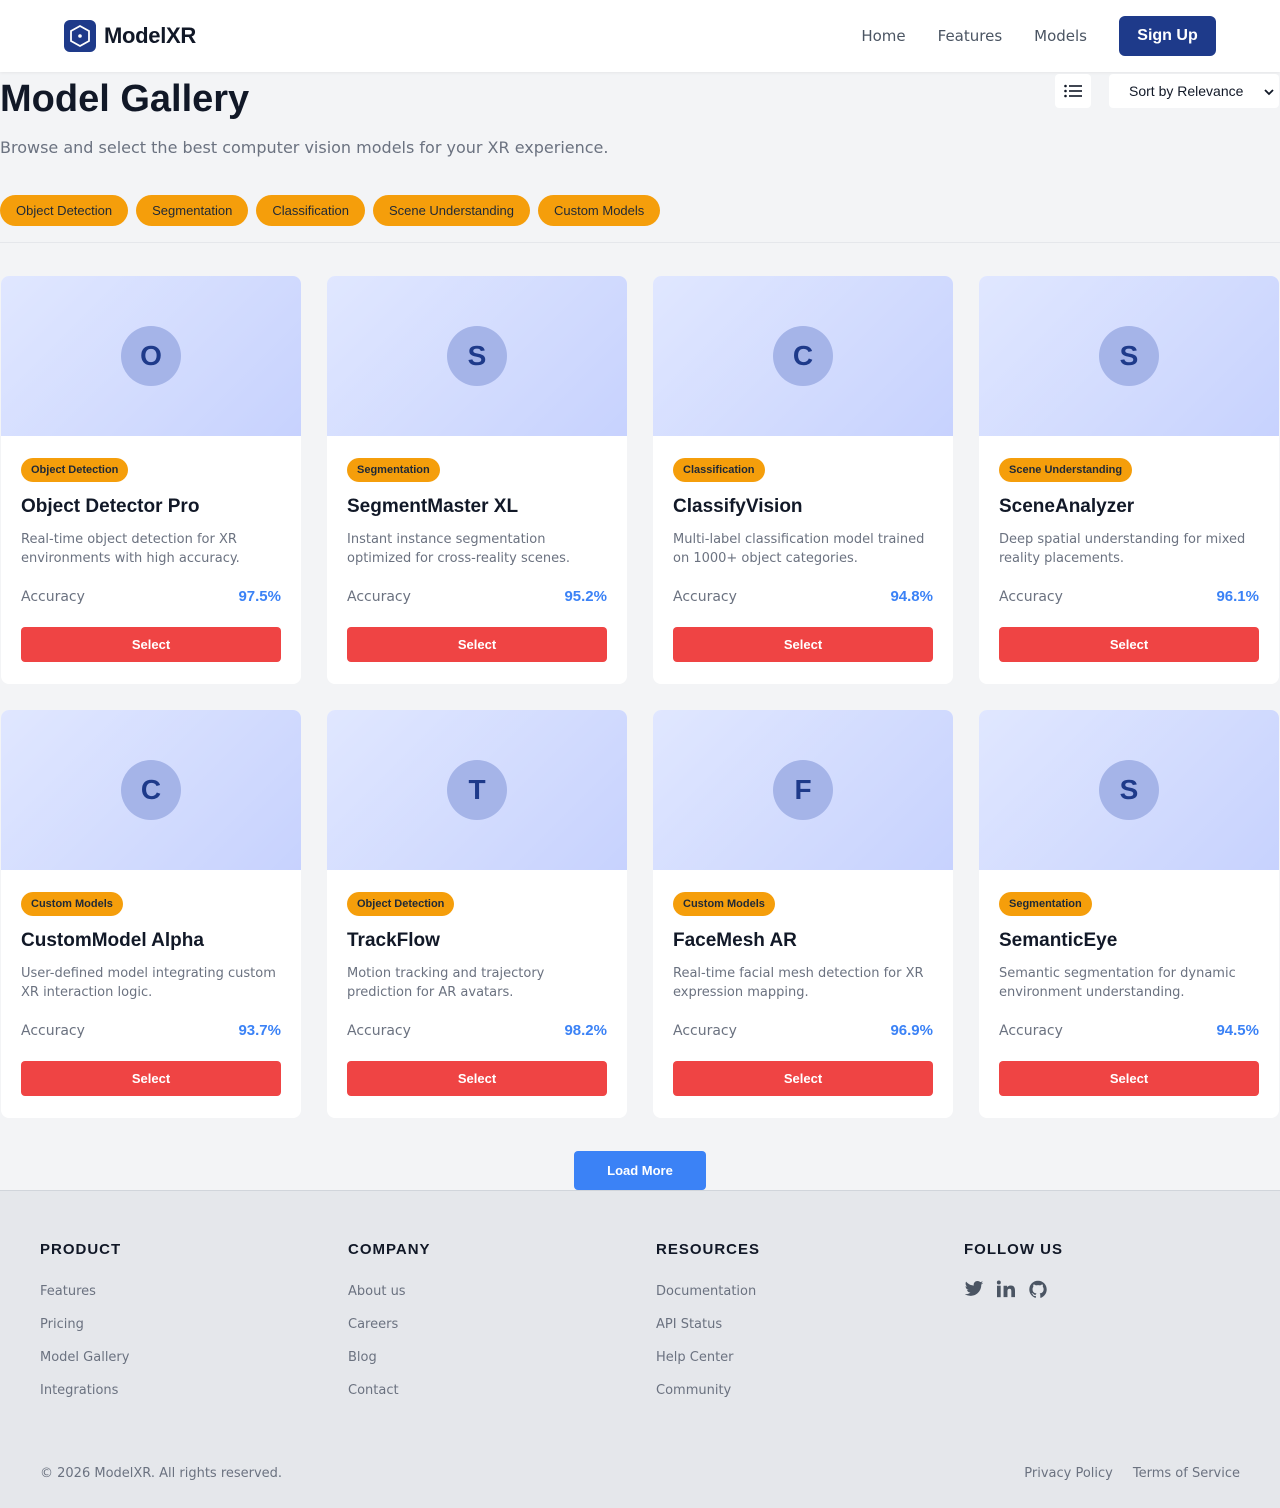 Image resolution: width=1280 pixels, height=1508 pixels. What do you see at coordinates (81, 1249) in the screenshot?
I see `footer-heading: PRODUCT` at bounding box center [81, 1249].